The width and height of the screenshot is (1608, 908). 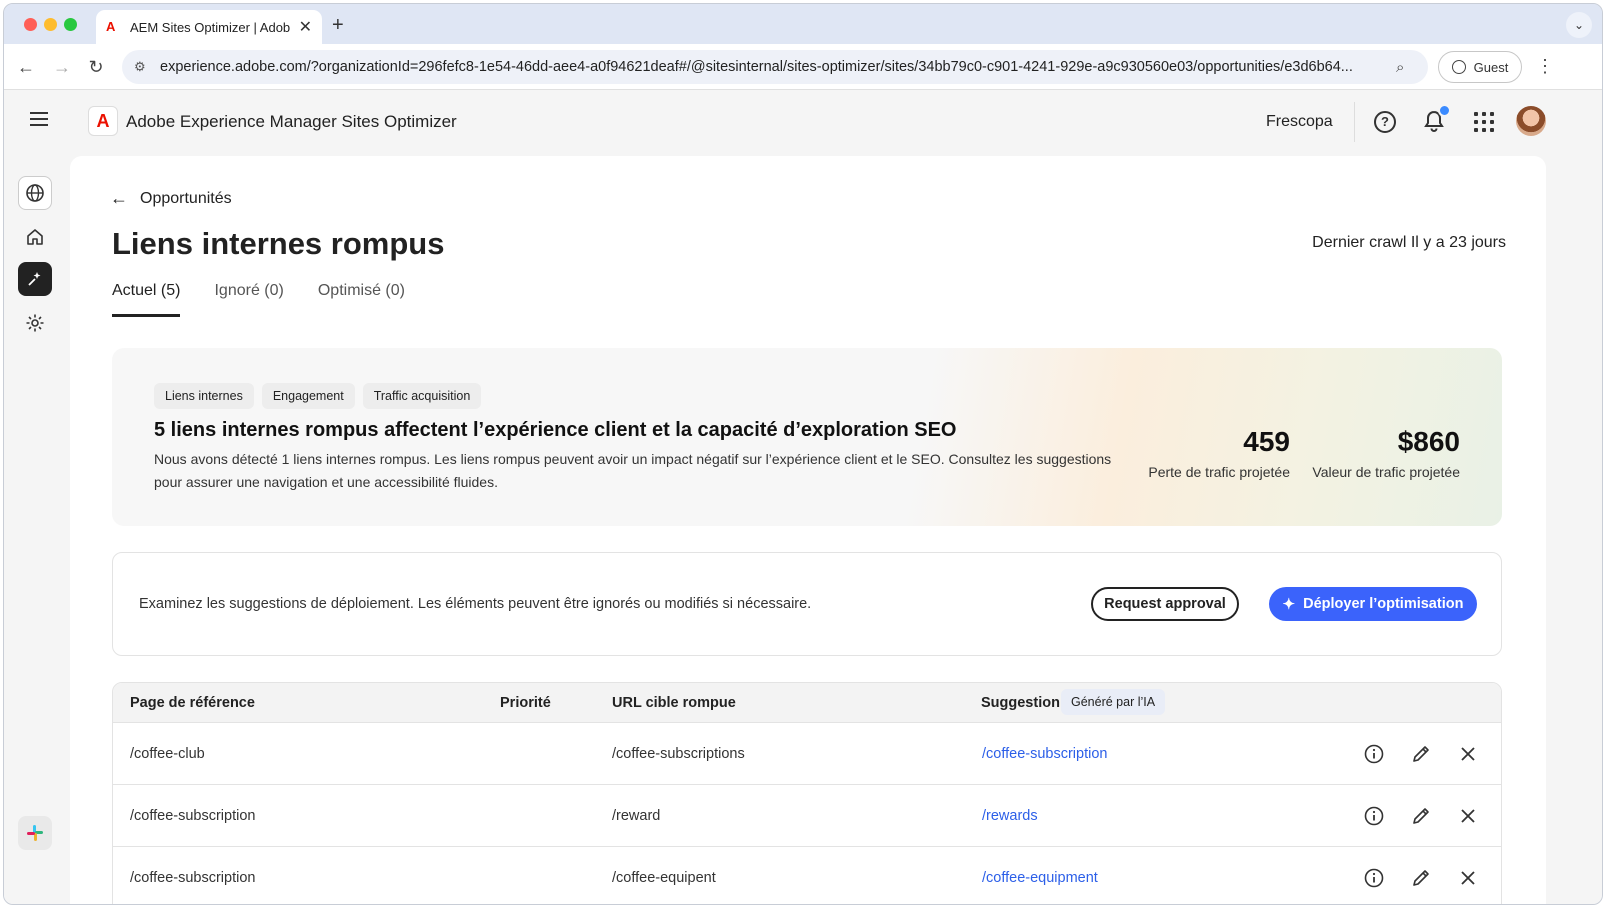 What do you see at coordinates (1044, 754) in the screenshot?
I see `suggestion-link: /coffee-subscription` at bounding box center [1044, 754].